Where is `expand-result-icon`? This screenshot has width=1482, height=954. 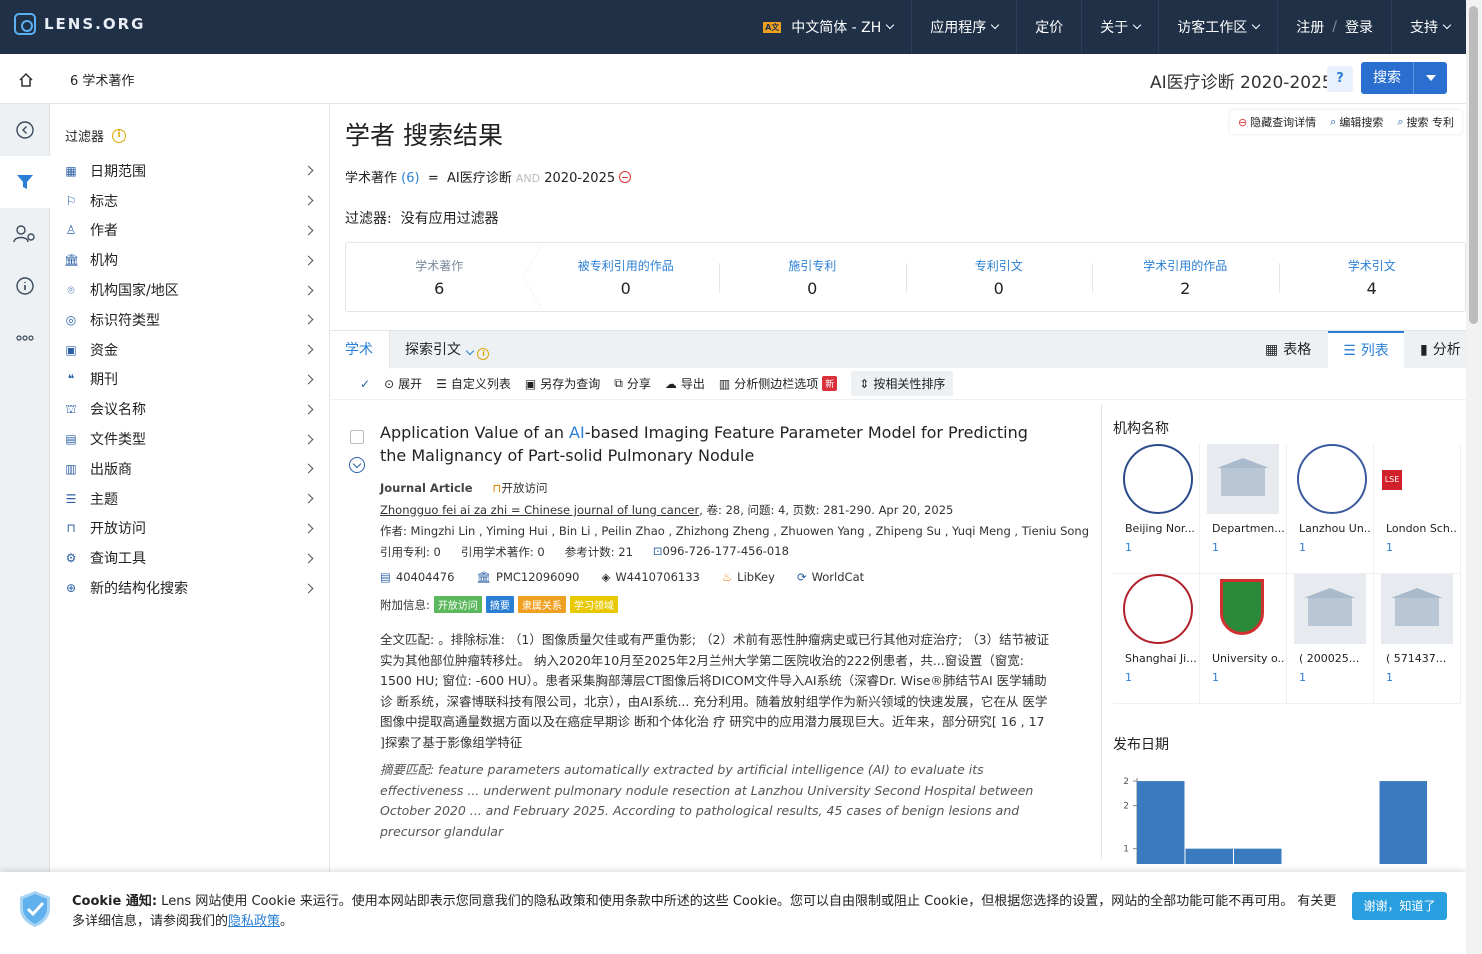
expand-result-icon is located at coordinates (357, 465).